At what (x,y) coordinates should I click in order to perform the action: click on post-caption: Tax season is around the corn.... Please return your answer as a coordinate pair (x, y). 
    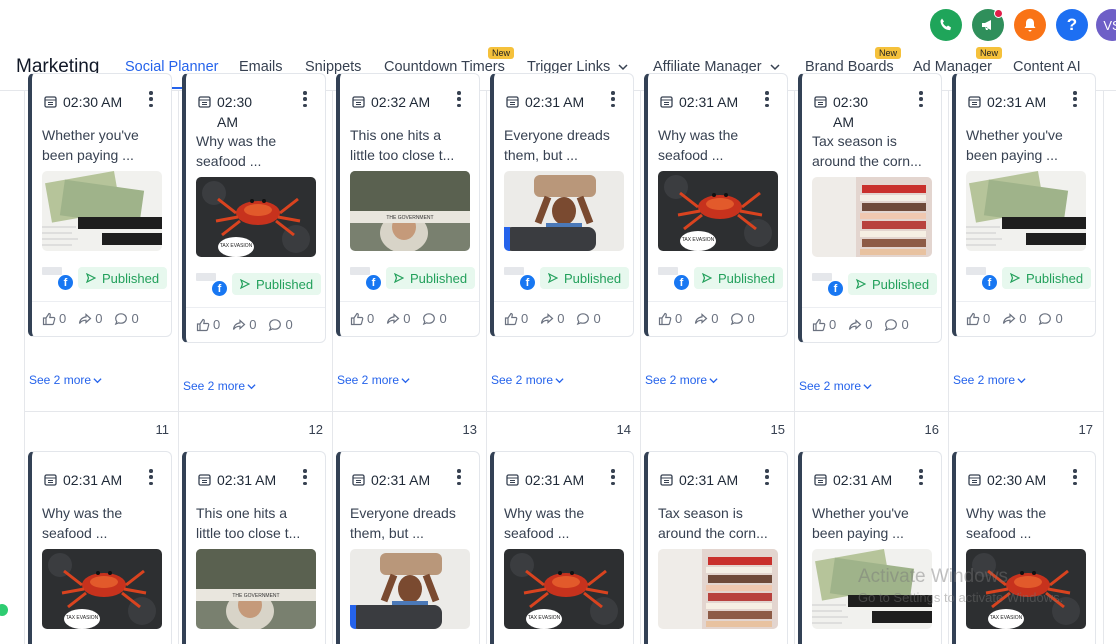
    Looking at the image, I should click on (720, 523).